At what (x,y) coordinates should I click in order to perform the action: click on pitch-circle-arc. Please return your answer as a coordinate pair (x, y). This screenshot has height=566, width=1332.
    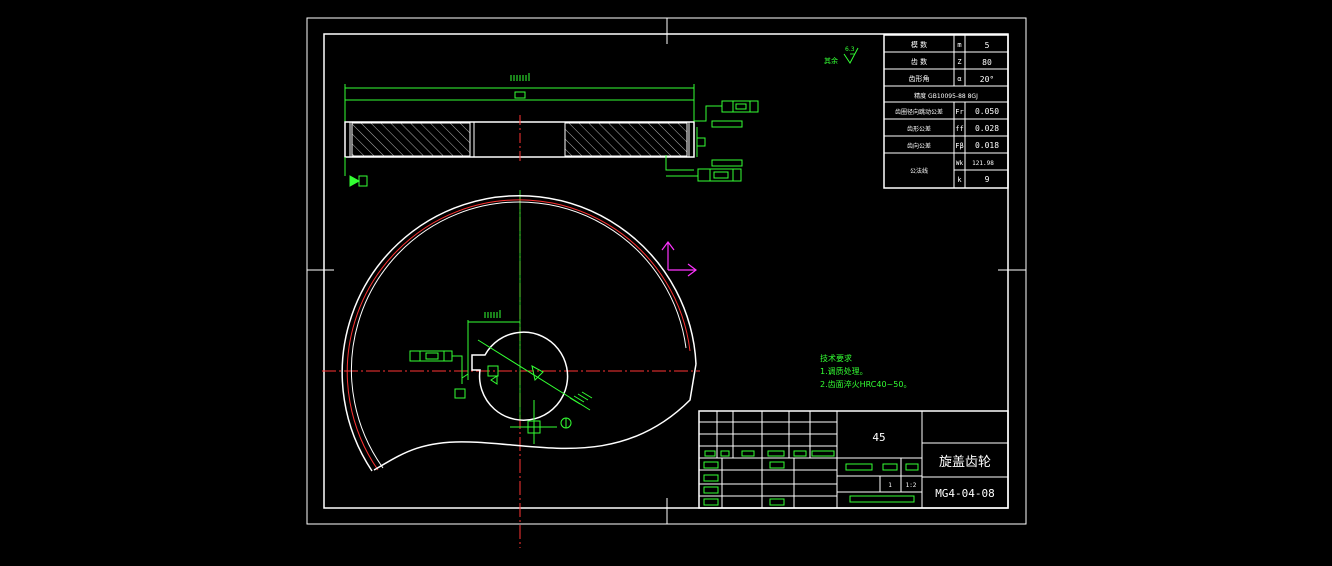
    Looking at the image, I should click on (518, 335).